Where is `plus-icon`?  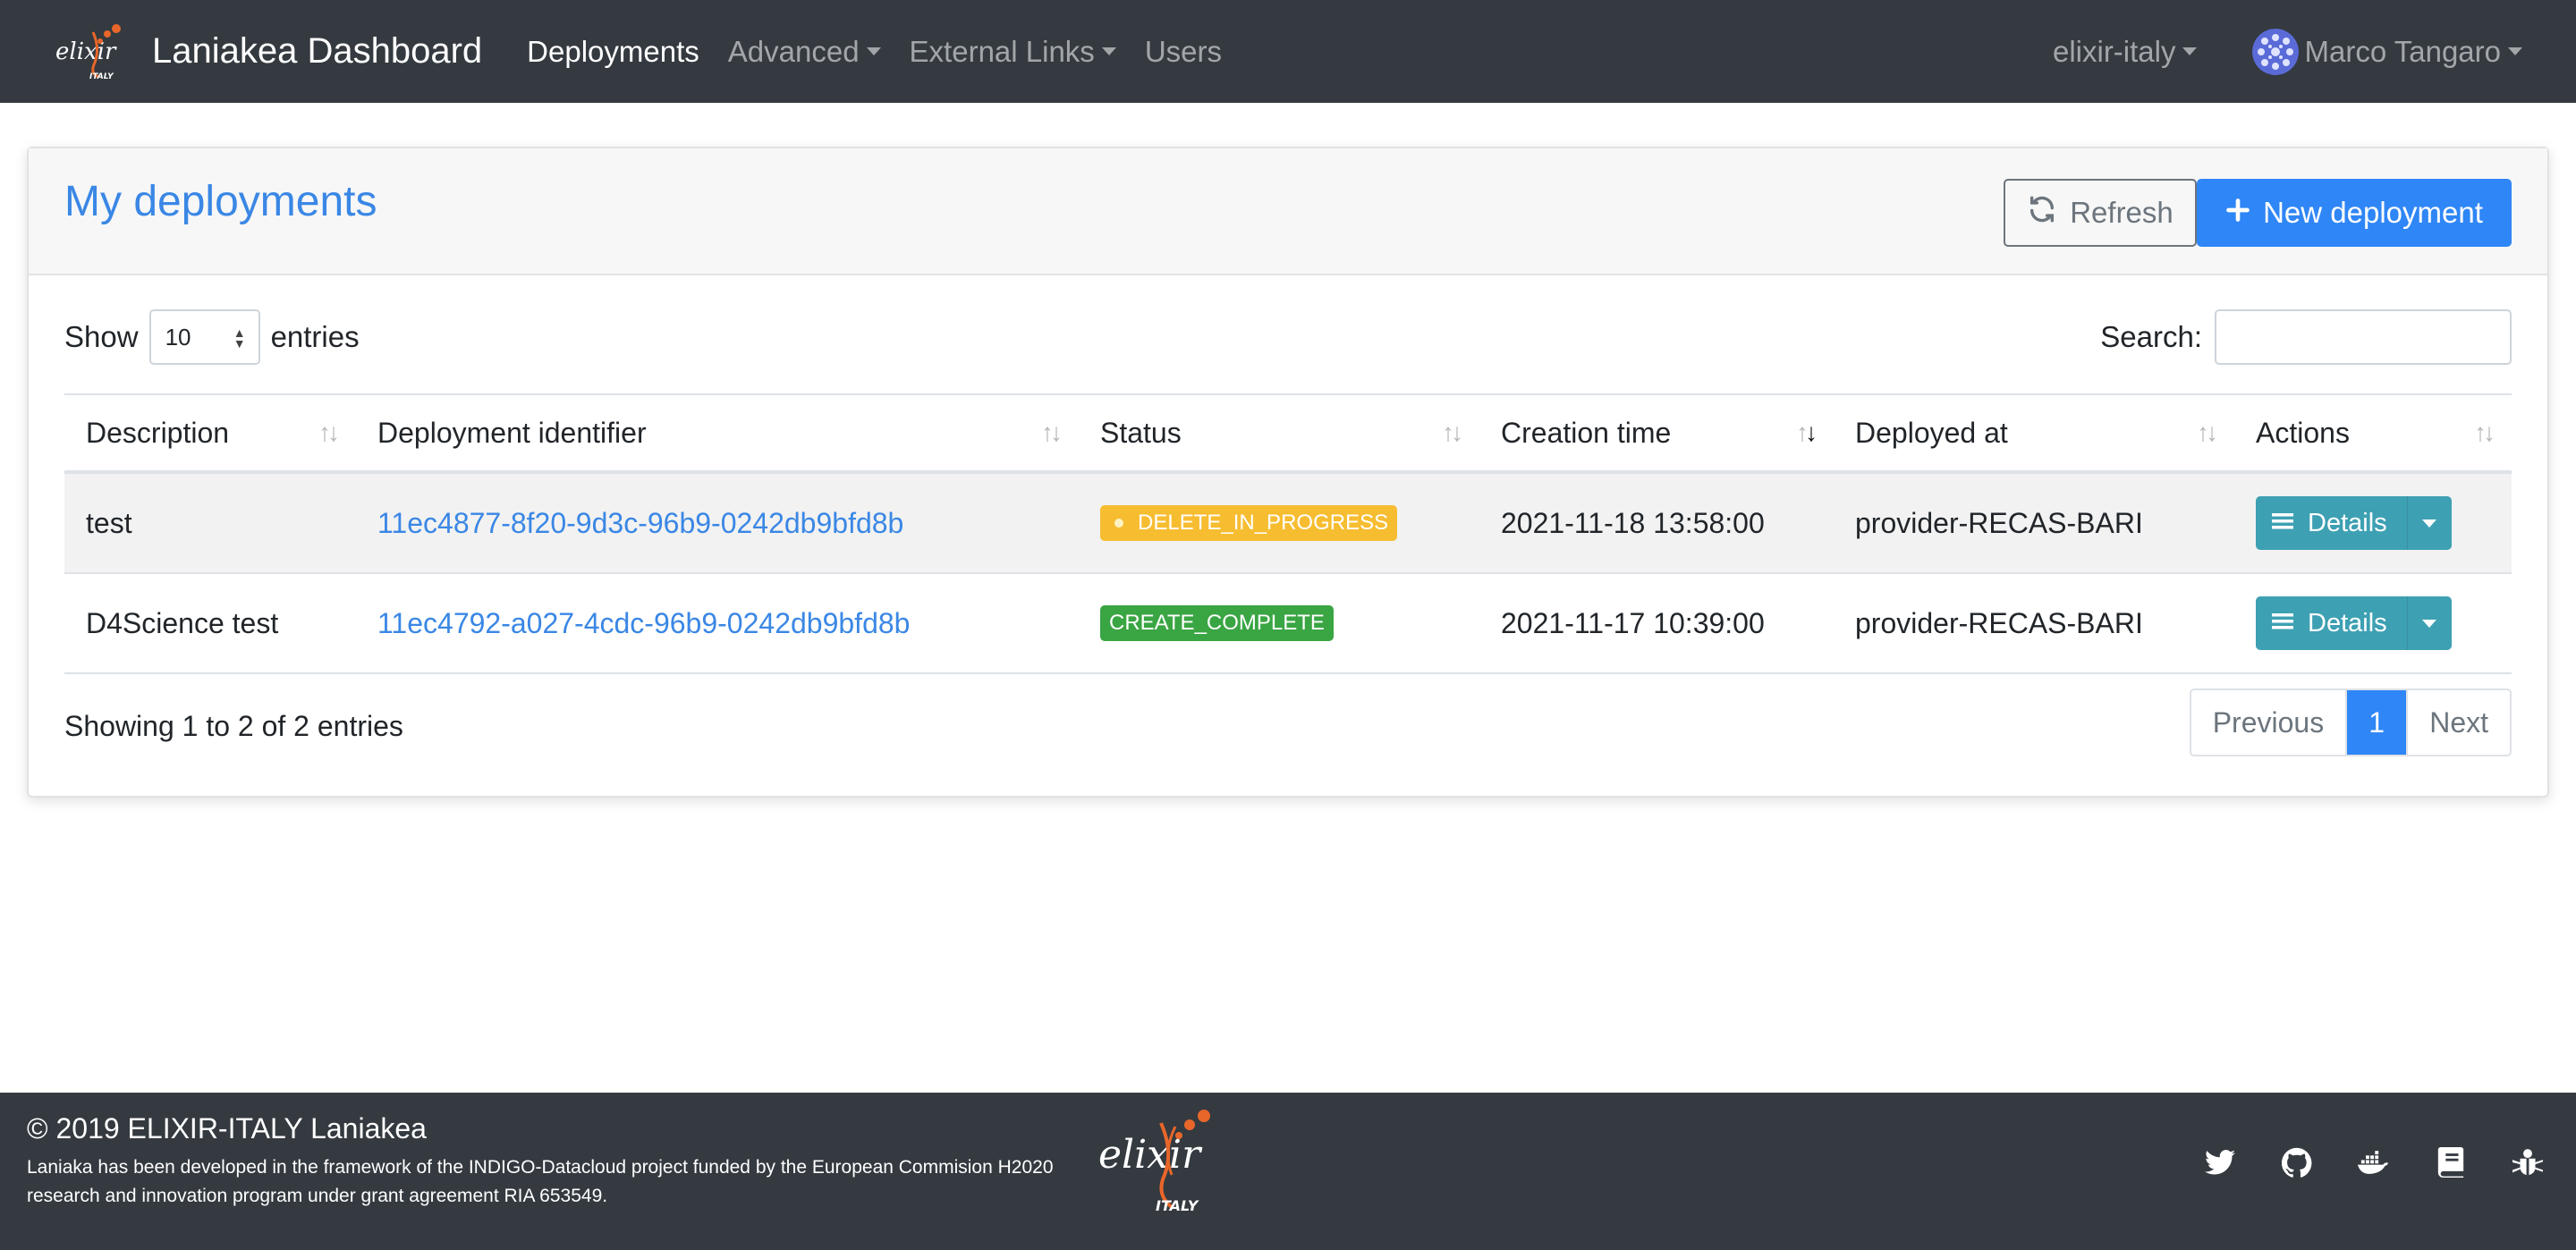
plus-icon is located at coordinates (2237, 213).